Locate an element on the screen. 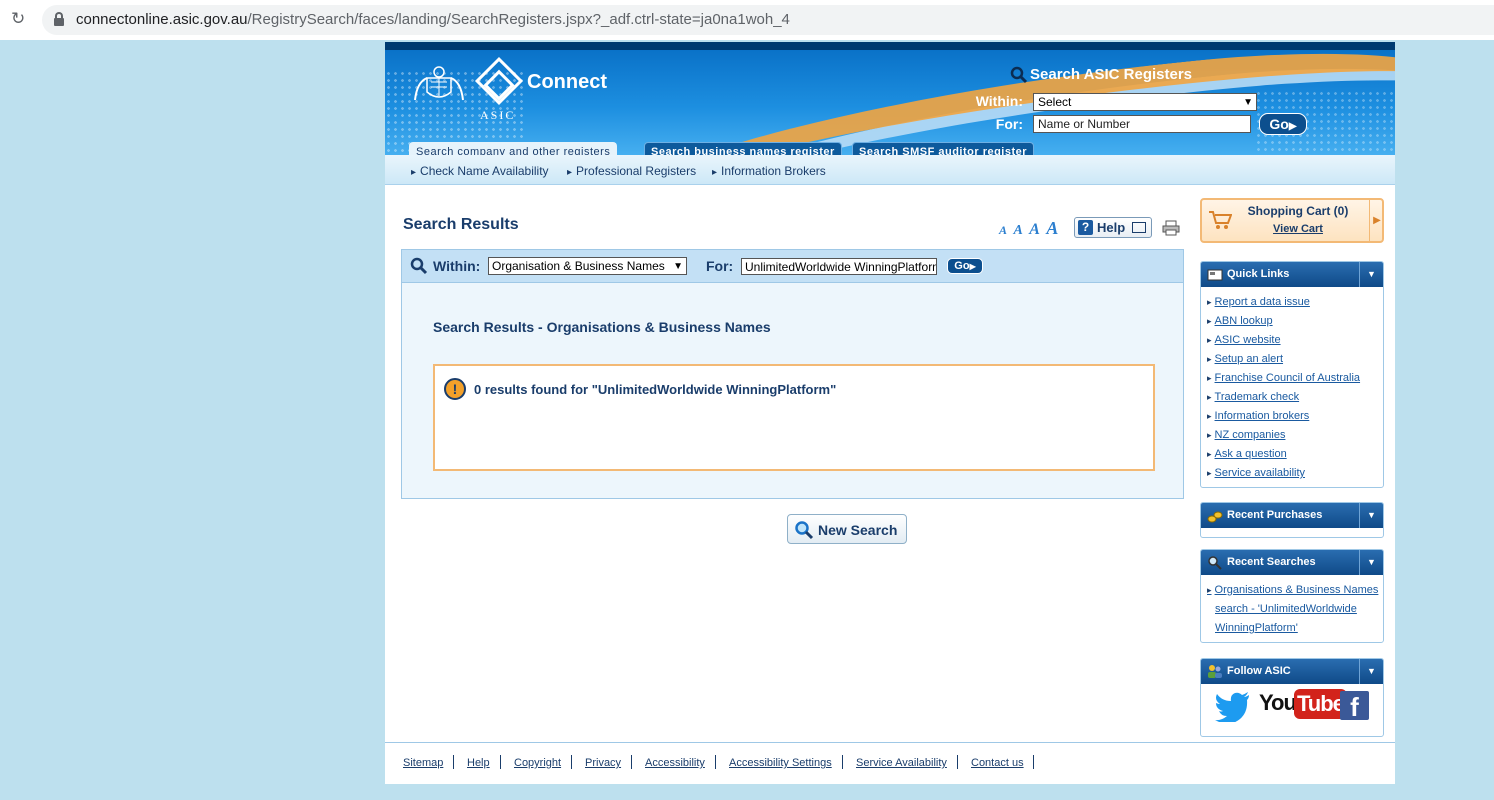 The height and width of the screenshot is (800, 1494). search-input: UnlimitedWorldwide WinningPlatform is located at coordinates (839, 266).